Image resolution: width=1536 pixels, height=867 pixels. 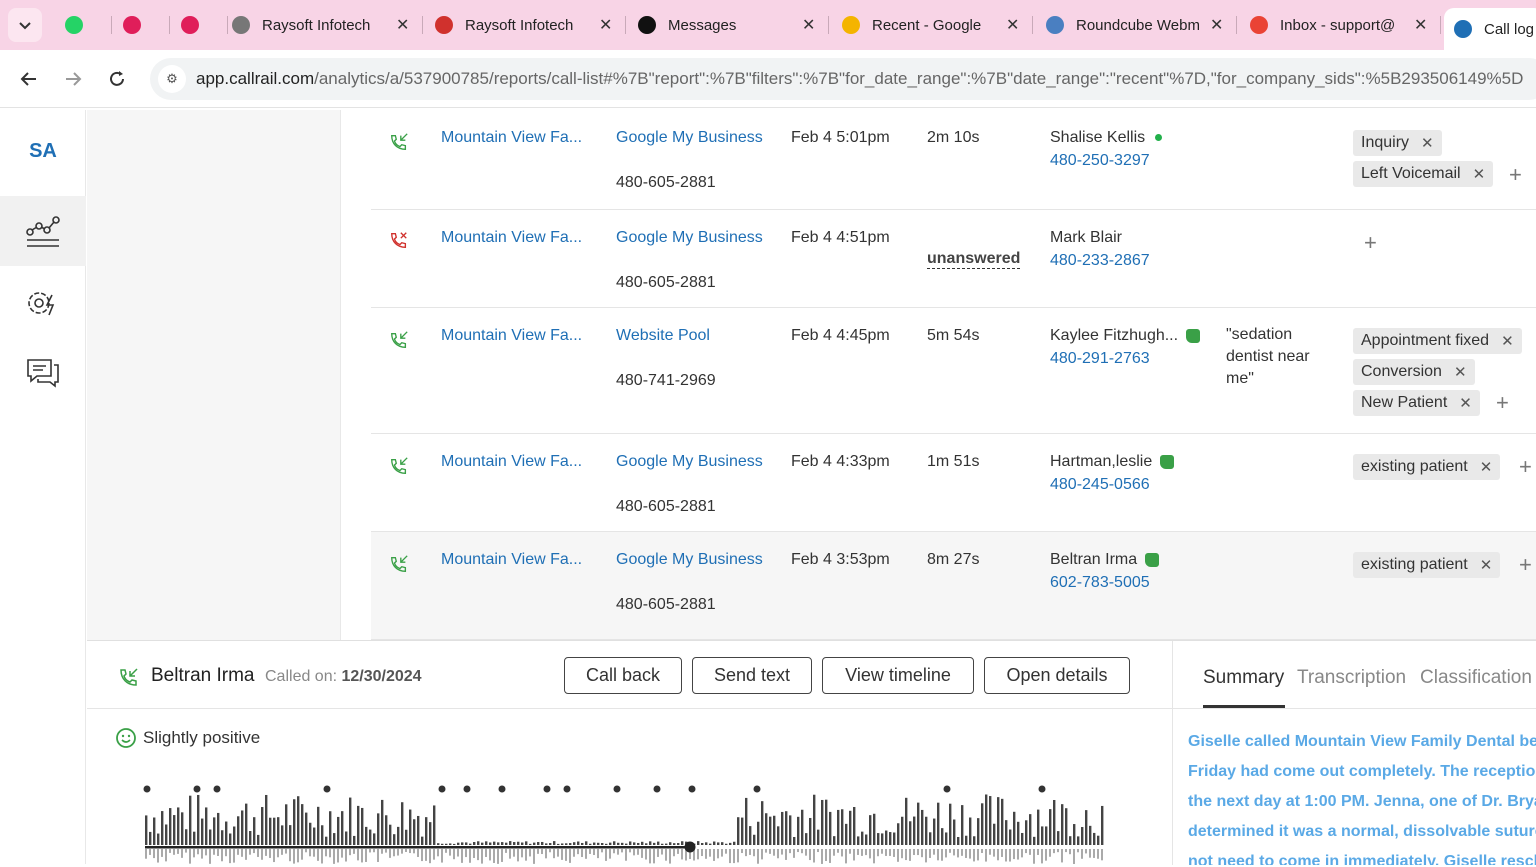 What do you see at coordinates (690, 847) in the screenshot?
I see `playhead-handle` at bounding box center [690, 847].